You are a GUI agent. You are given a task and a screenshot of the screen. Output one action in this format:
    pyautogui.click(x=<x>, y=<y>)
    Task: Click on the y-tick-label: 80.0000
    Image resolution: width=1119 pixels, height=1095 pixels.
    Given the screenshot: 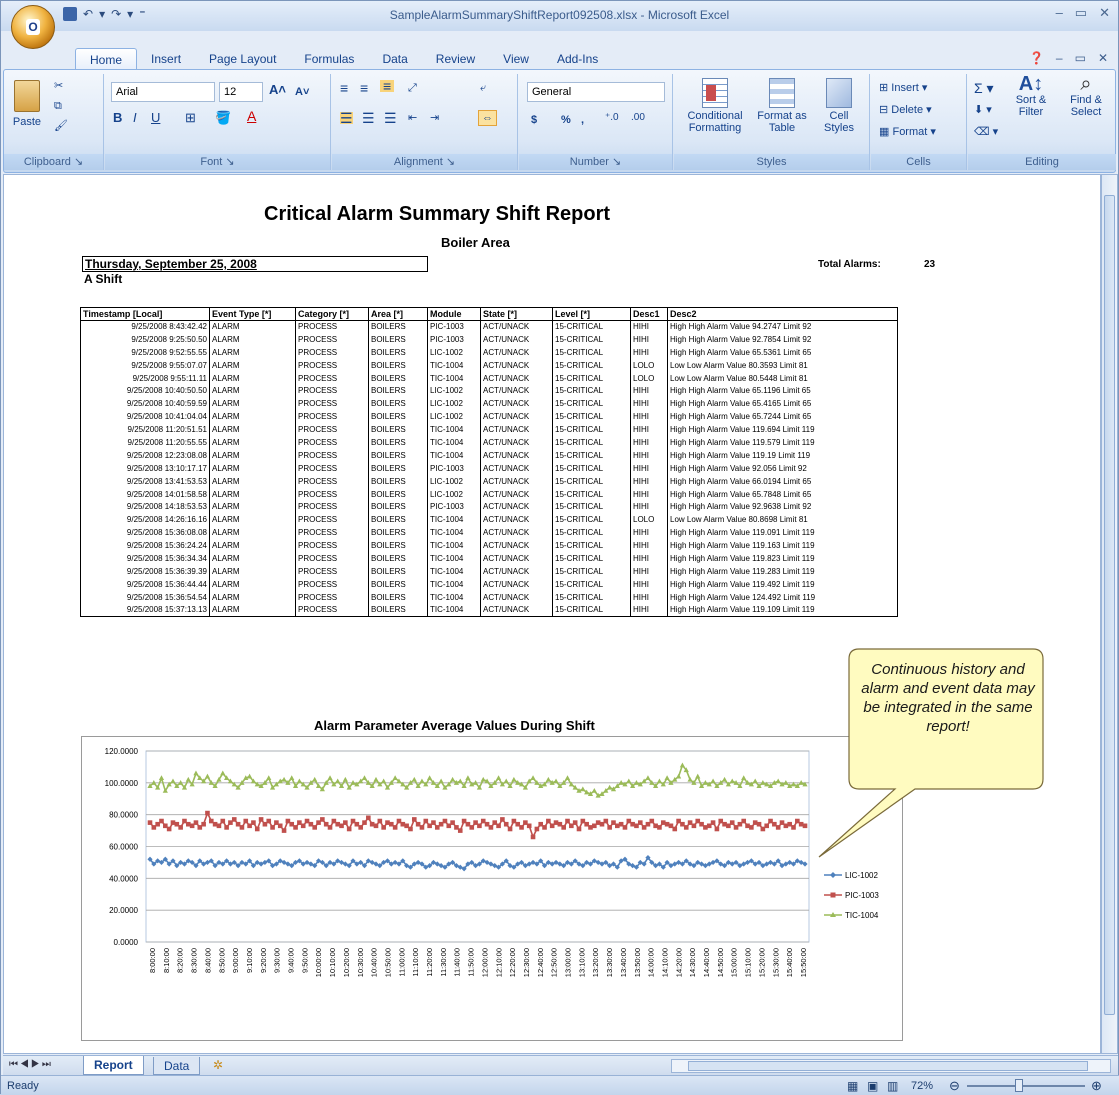 What is the action you would take?
    pyautogui.click(x=123, y=815)
    